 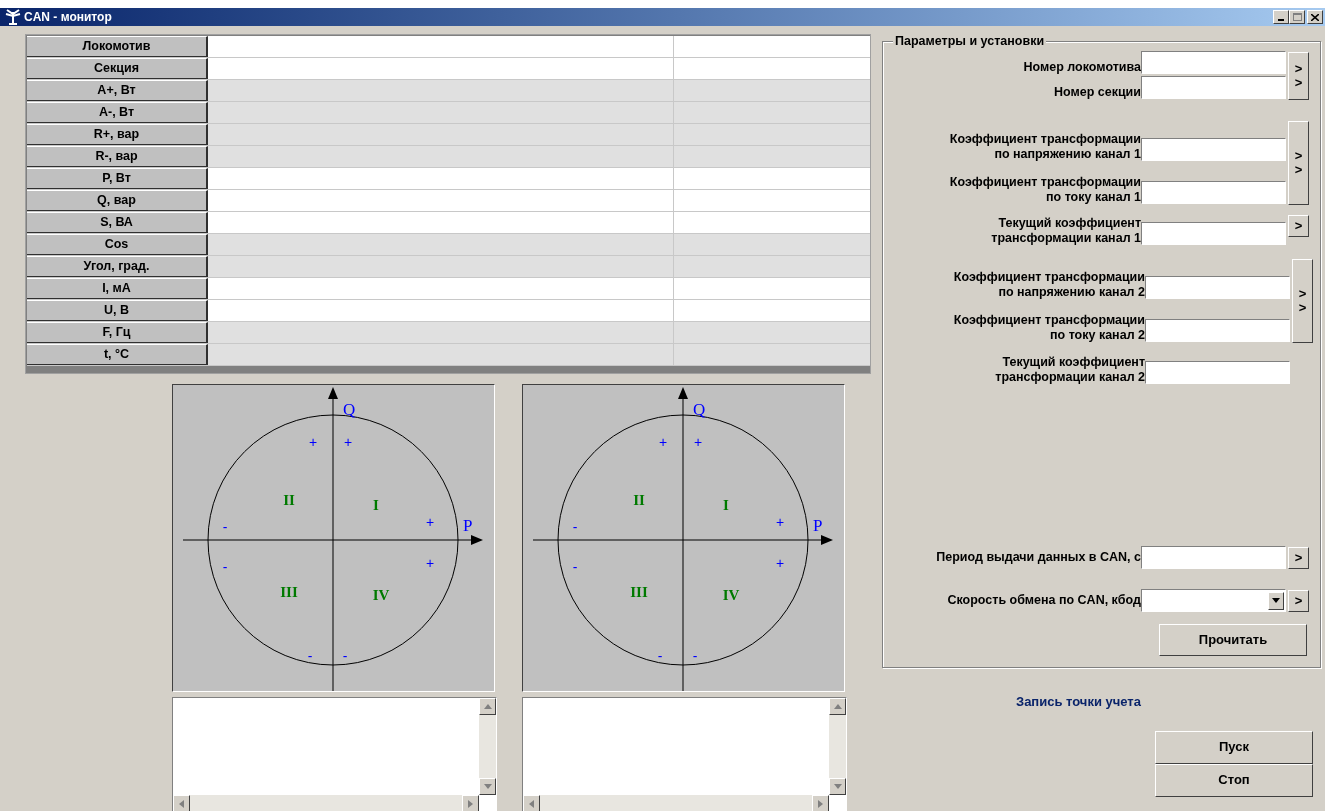 I want to click on row-header: Секция, so click(x=117, y=68).